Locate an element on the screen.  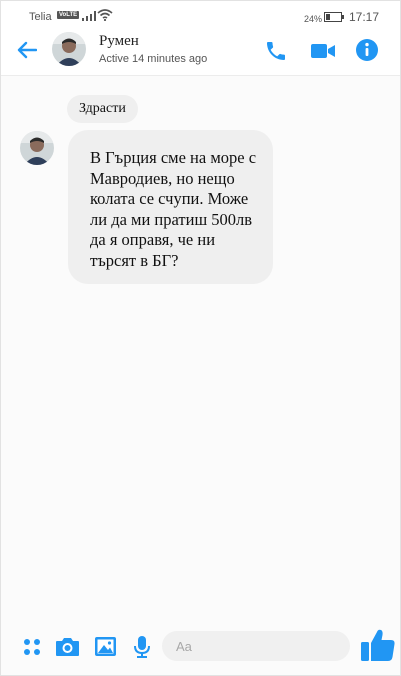
status-bar: Telia VoLTE 24% 17:17 is located at coordinates (200, 15).